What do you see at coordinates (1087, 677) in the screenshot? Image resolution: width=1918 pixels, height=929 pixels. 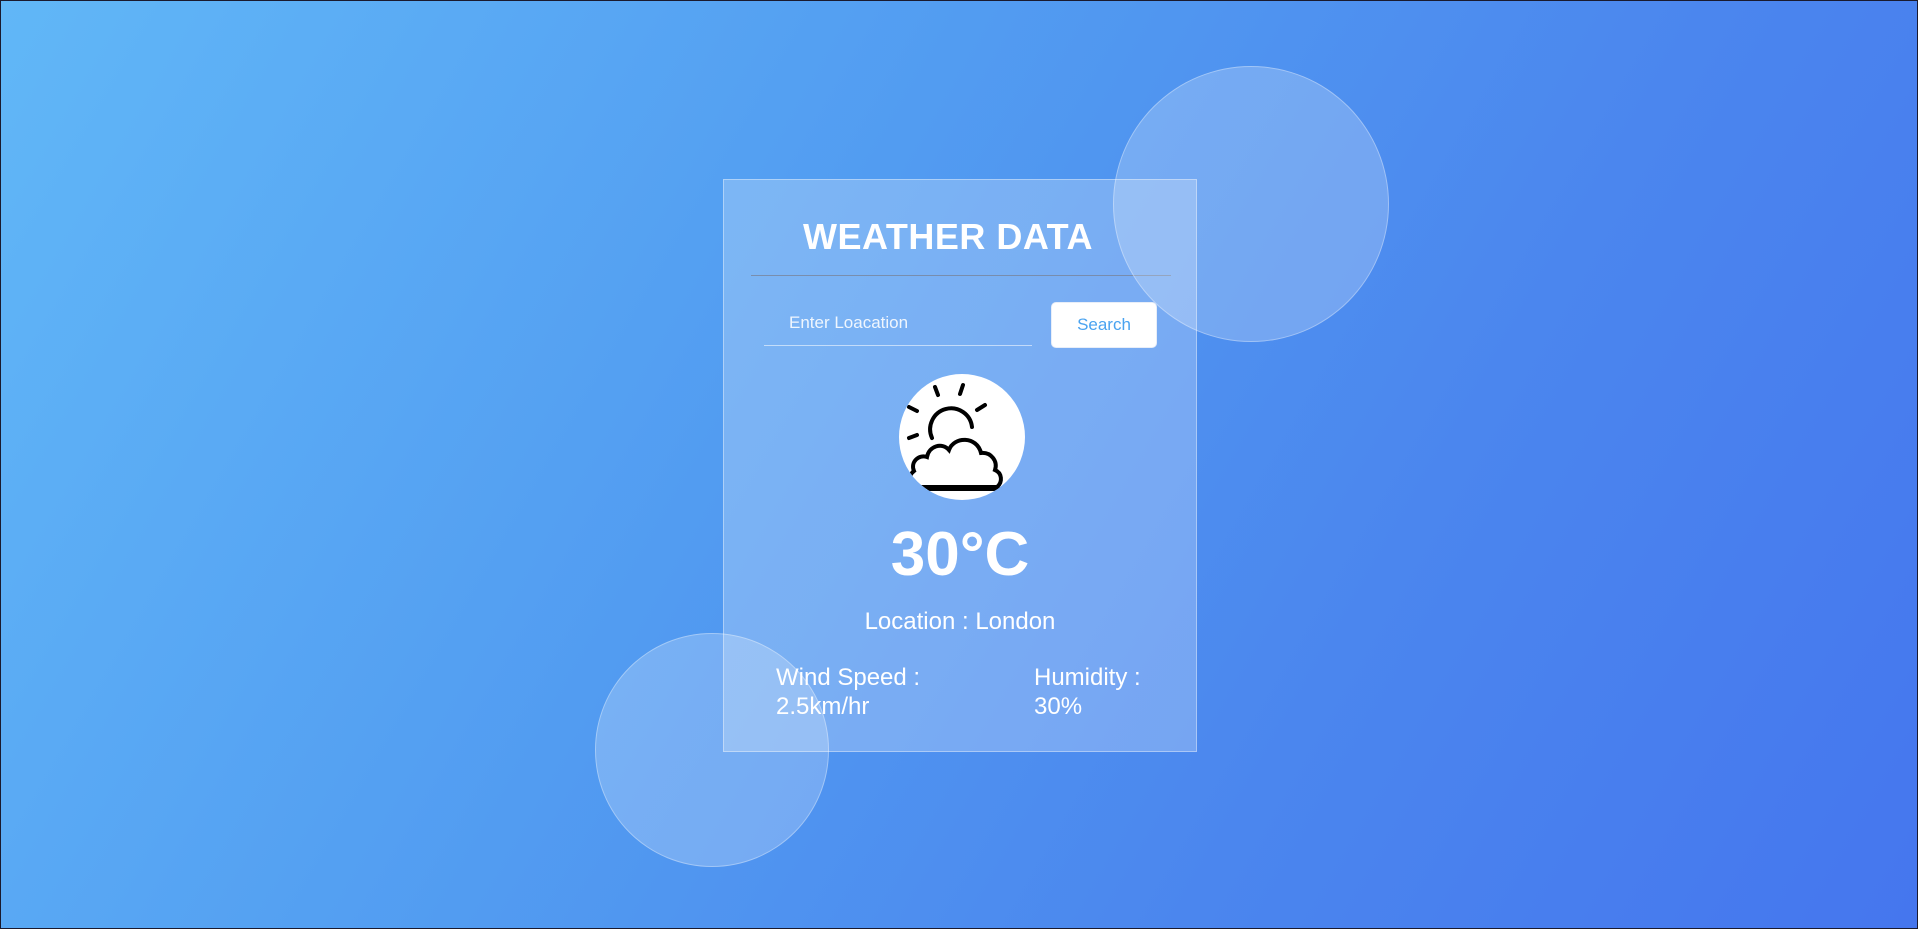 I see `humidity-label: Humidity :` at bounding box center [1087, 677].